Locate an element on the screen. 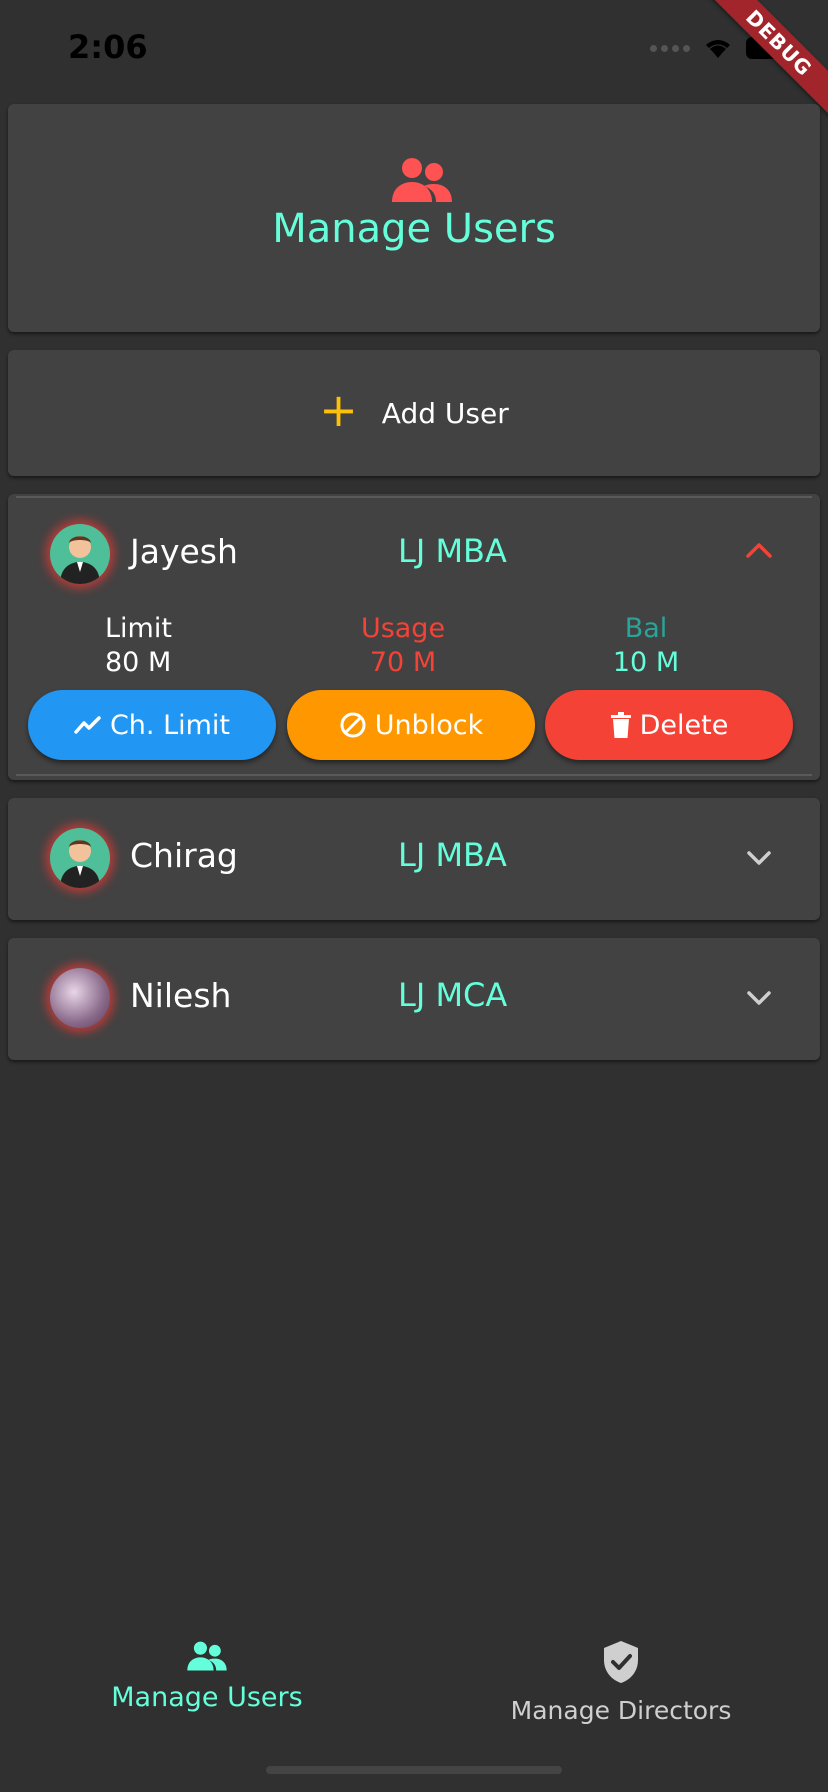 This screenshot has width=828, height=1792. user-name: Chirag is located at coordinates (184, 855).